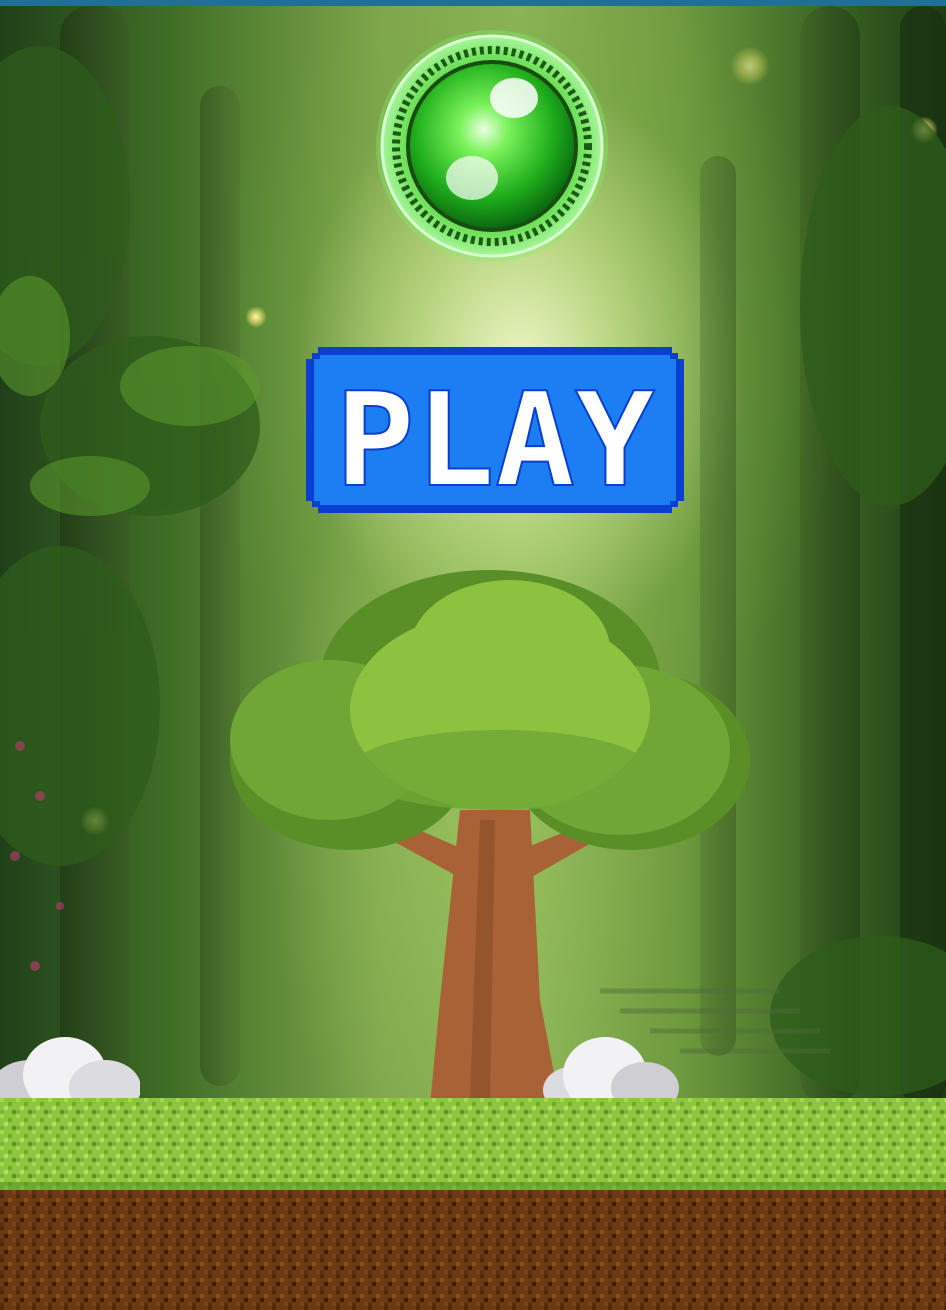 This screenshot has height=1310, width=946. Describe the element at coordinates (492, 146) in the screenshot. I see `green-magic-orb-icon` at that location.